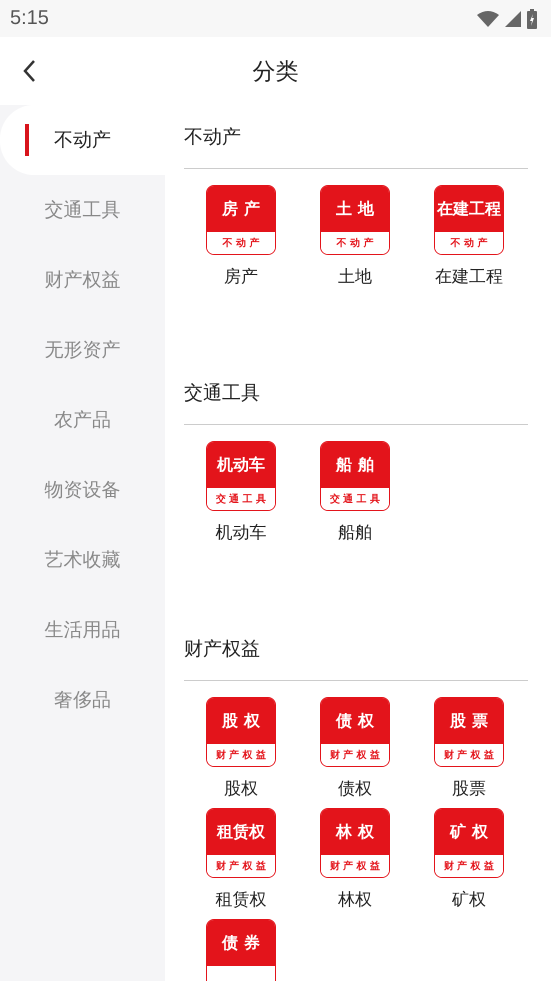 The height and width of the screenshot is (981, 551). Describe the element at coordinates (356, 649) in the screenshot. I see `section-title: 财产权益` at that location.